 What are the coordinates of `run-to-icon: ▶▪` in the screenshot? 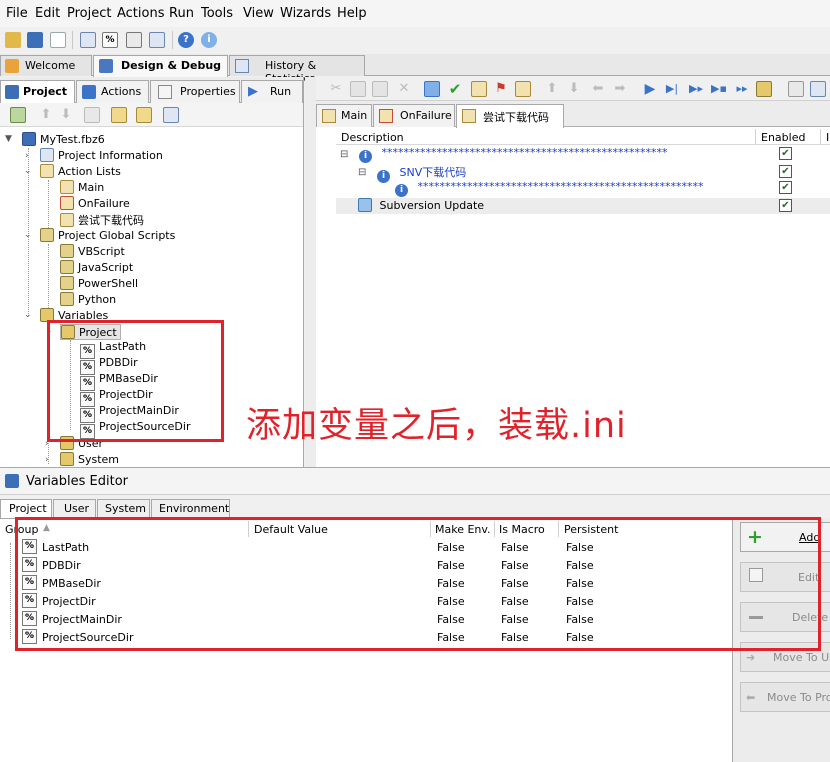 It's located at (719, 89).